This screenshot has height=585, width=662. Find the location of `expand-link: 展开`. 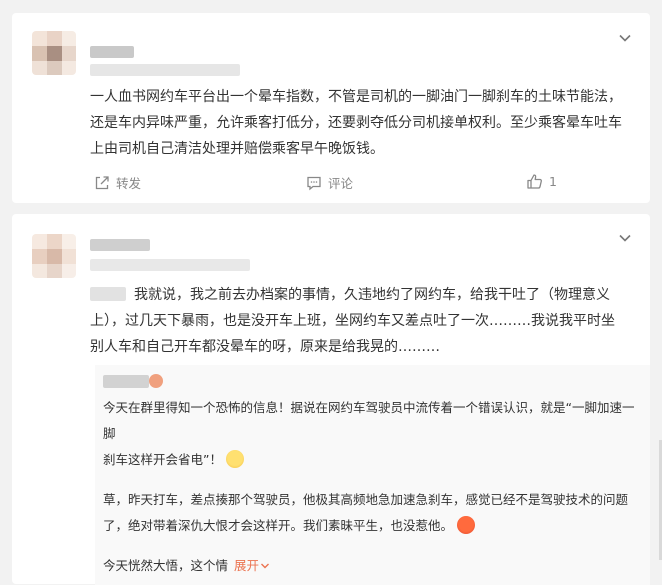

expand-link: 展开 is located at coordinates (252, 565).